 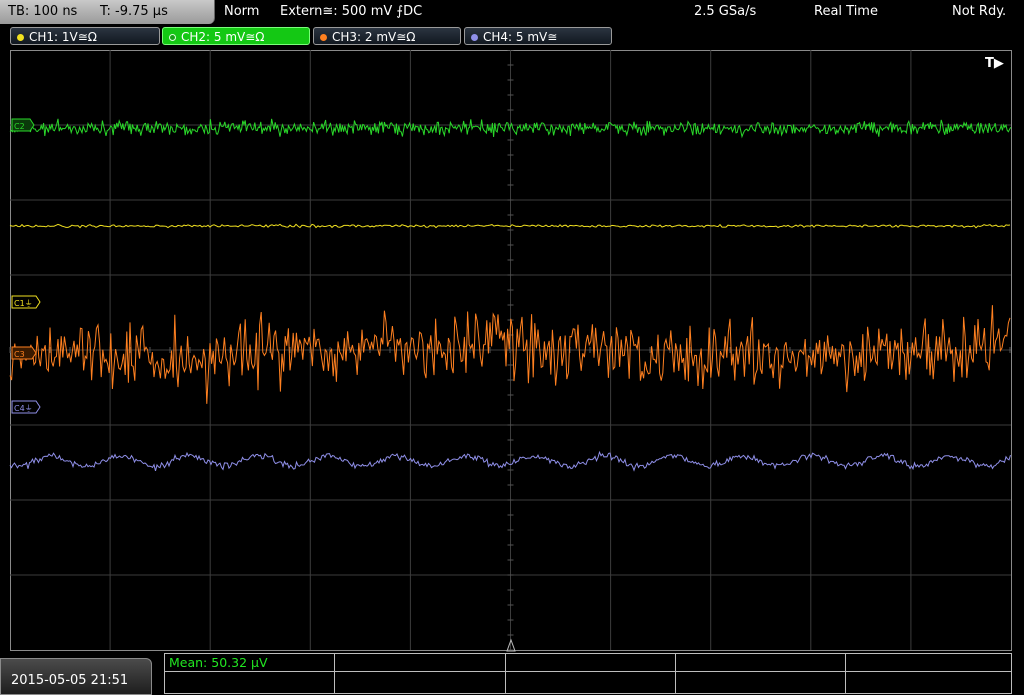 What do you see at coordinates (474, 37) in the screenshot?
I see `ch4-dot-icon` at bounding box center [474, 37].